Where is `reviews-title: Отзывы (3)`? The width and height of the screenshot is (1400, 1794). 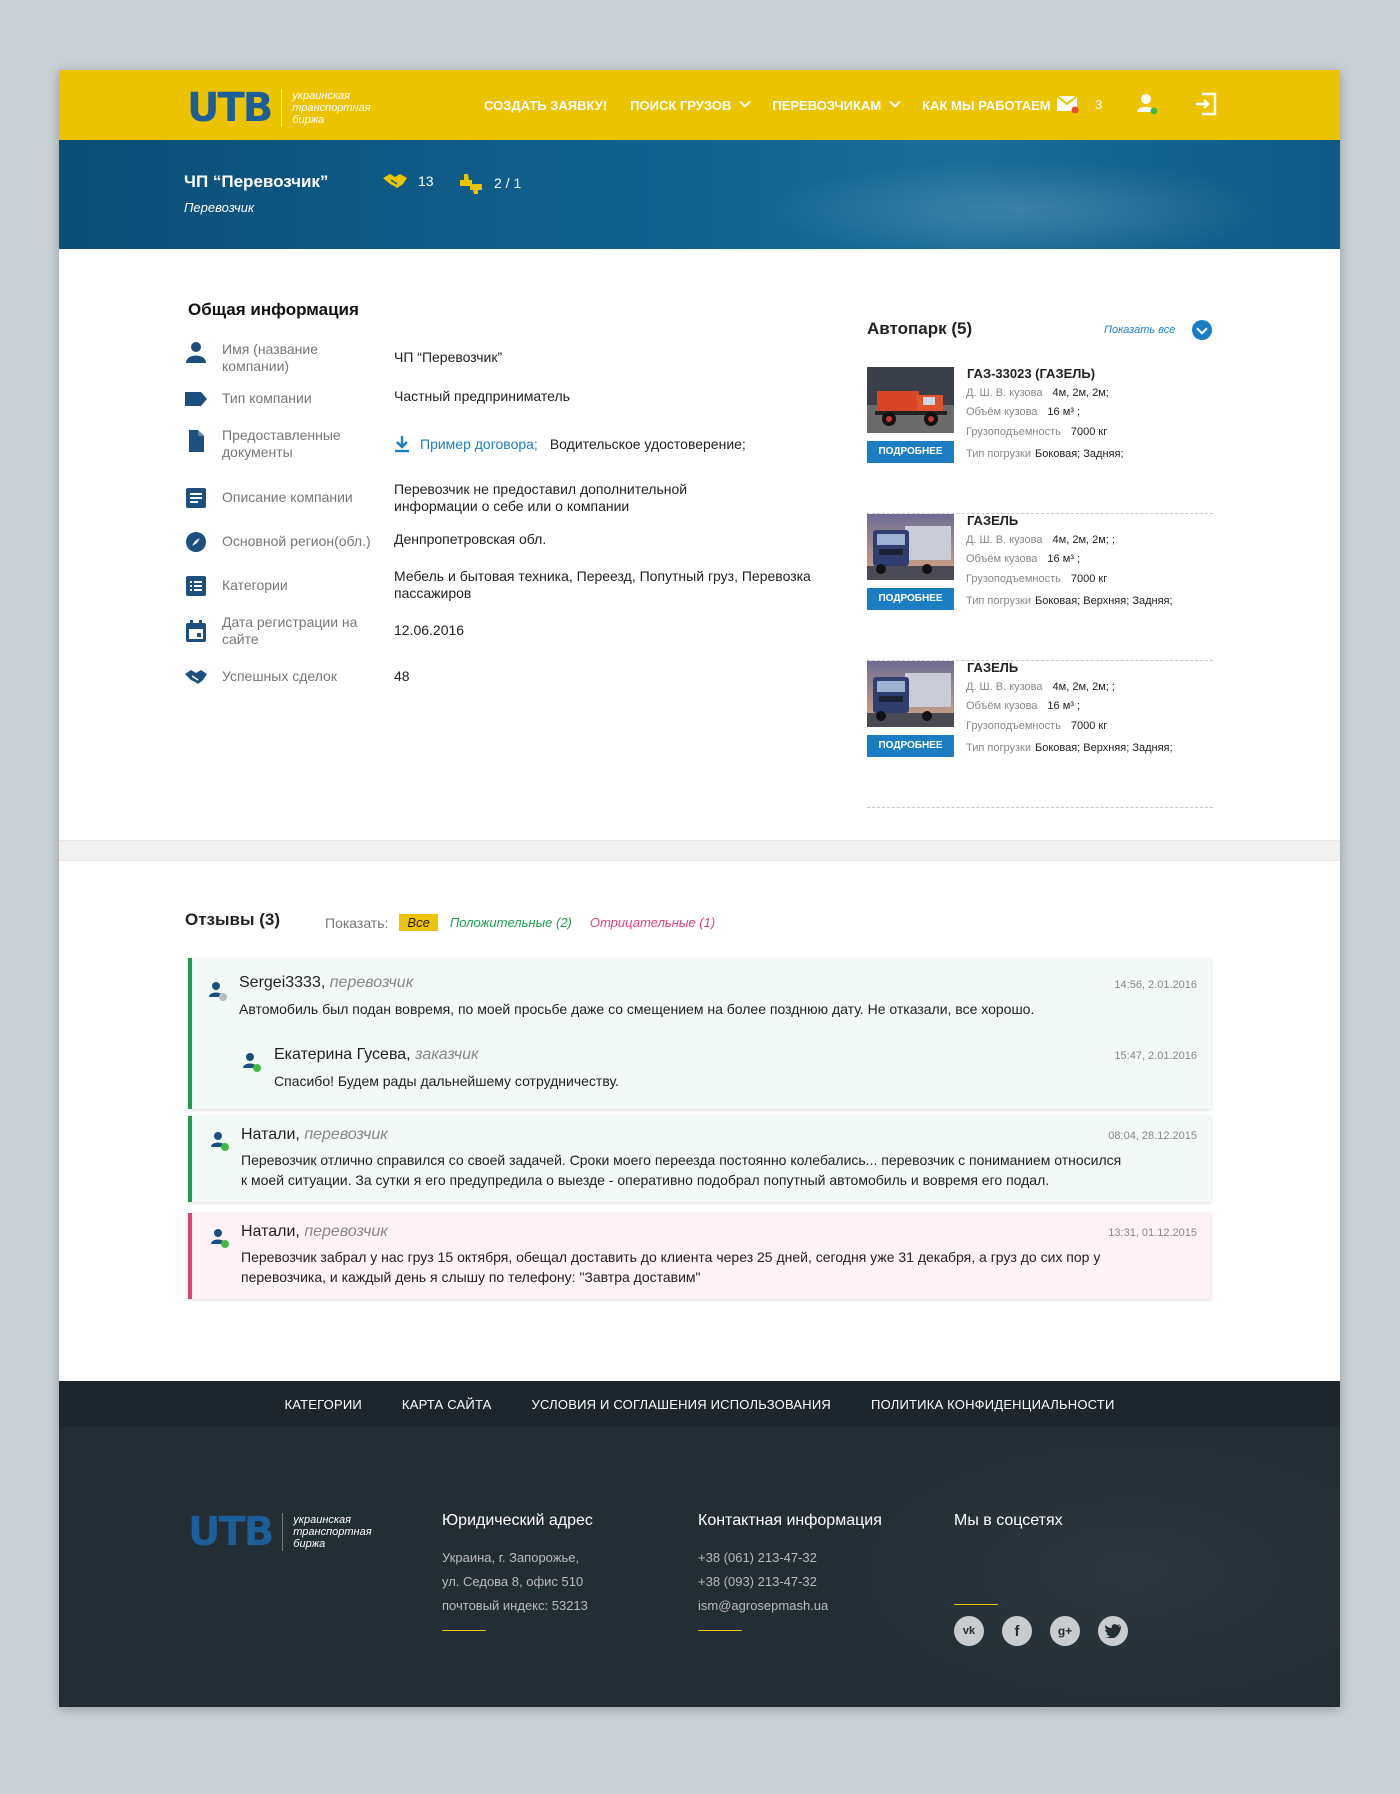 reviews-title: Отзывы (3) is located at coordinates (232, 919).